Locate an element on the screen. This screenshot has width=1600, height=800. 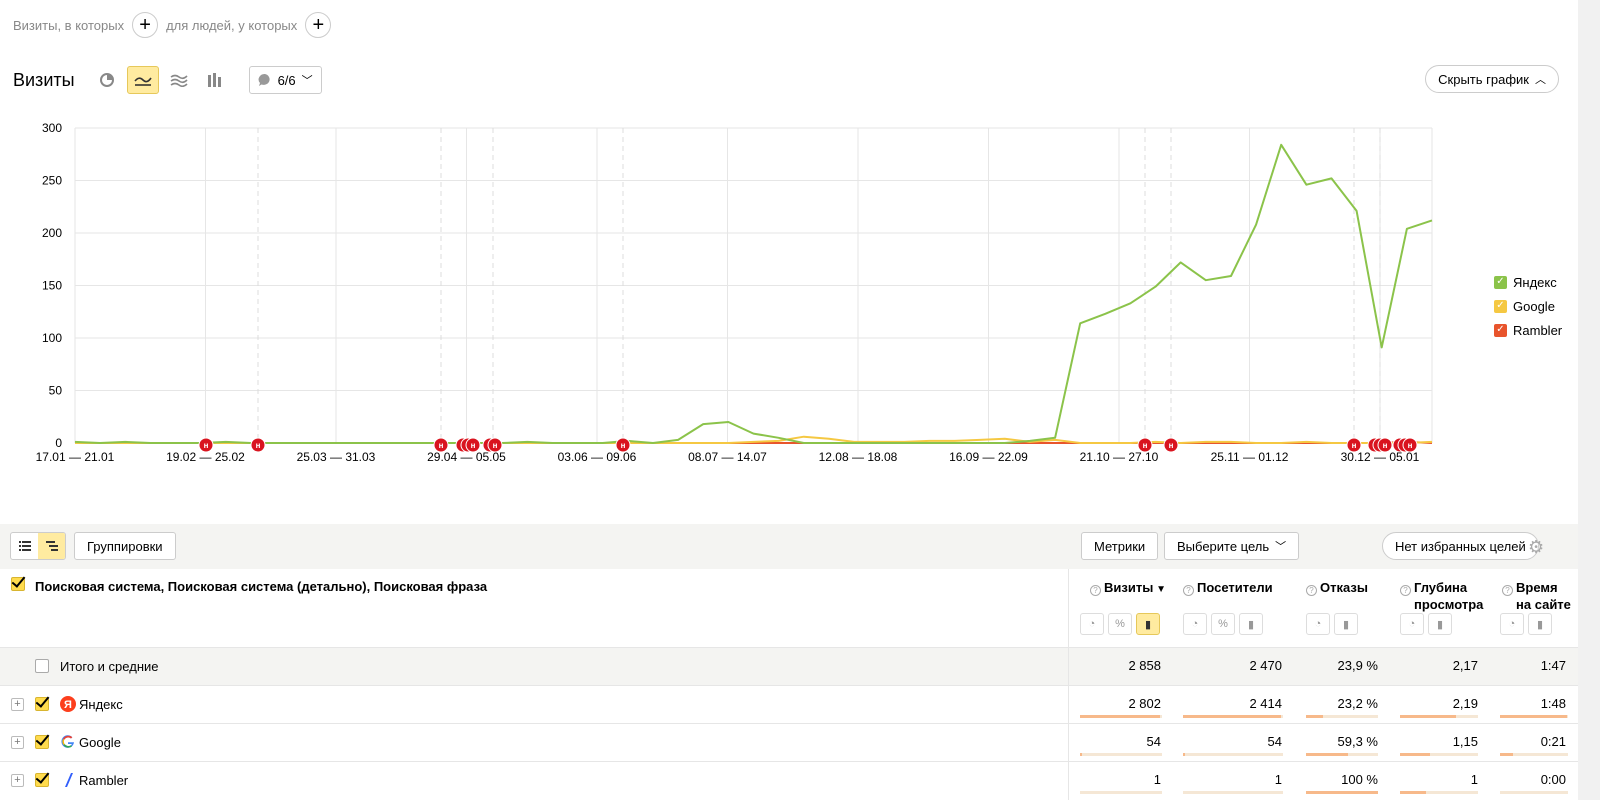
y-tick-label: 50 is located at coordinates (56, 391).